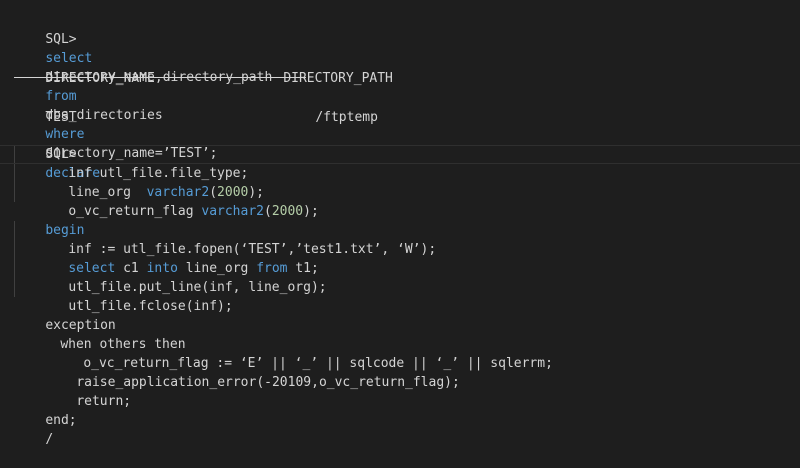 The height and width of the screenshot is (468, 800). What do you see at coordinates (166, 192) in the screenshot?
I see `code-line: line_org varchar2(2000);` at bounding box center [166, 192].